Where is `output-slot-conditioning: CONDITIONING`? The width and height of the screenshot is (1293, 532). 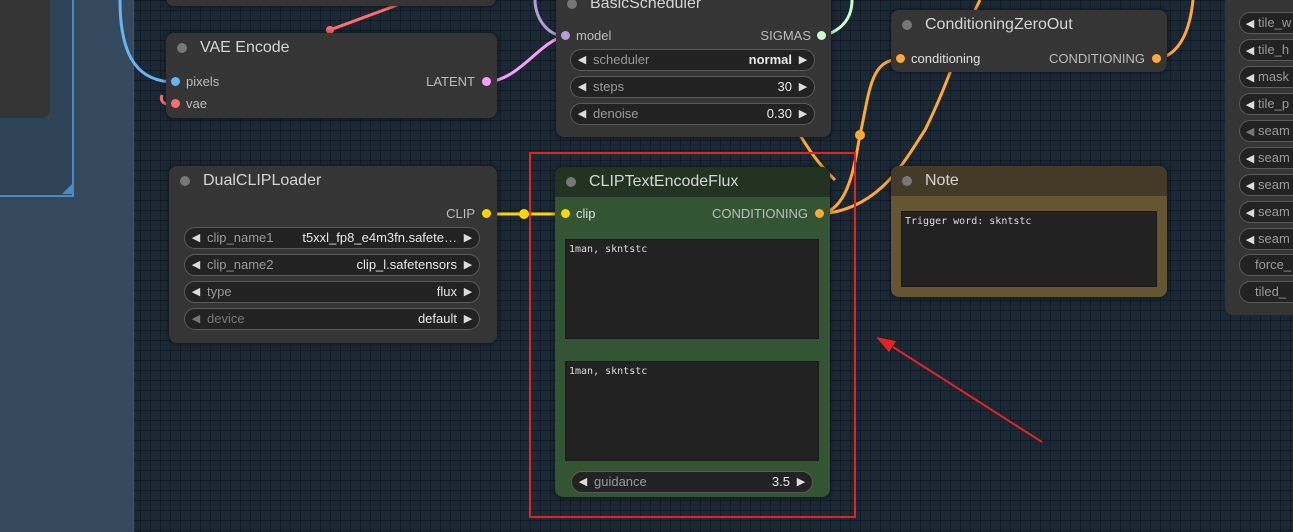 output-slot-conditioning: CONDITIONING is located at coordinates (1092, 59).